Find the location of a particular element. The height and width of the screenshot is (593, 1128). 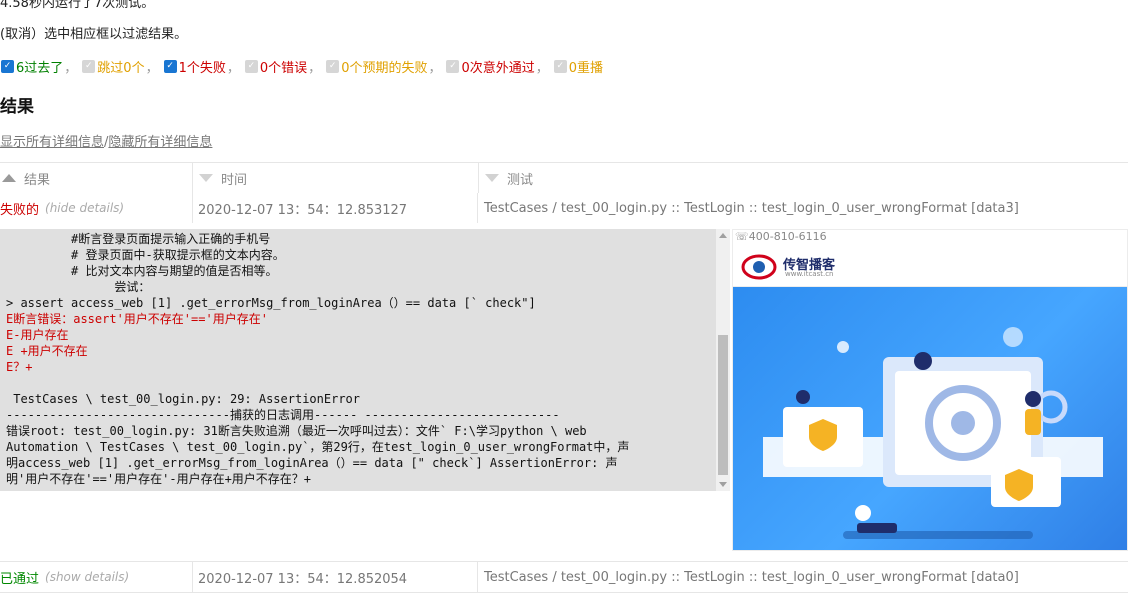

filter-item: ✓ 6过去了， is located at coordinates (38, 66).